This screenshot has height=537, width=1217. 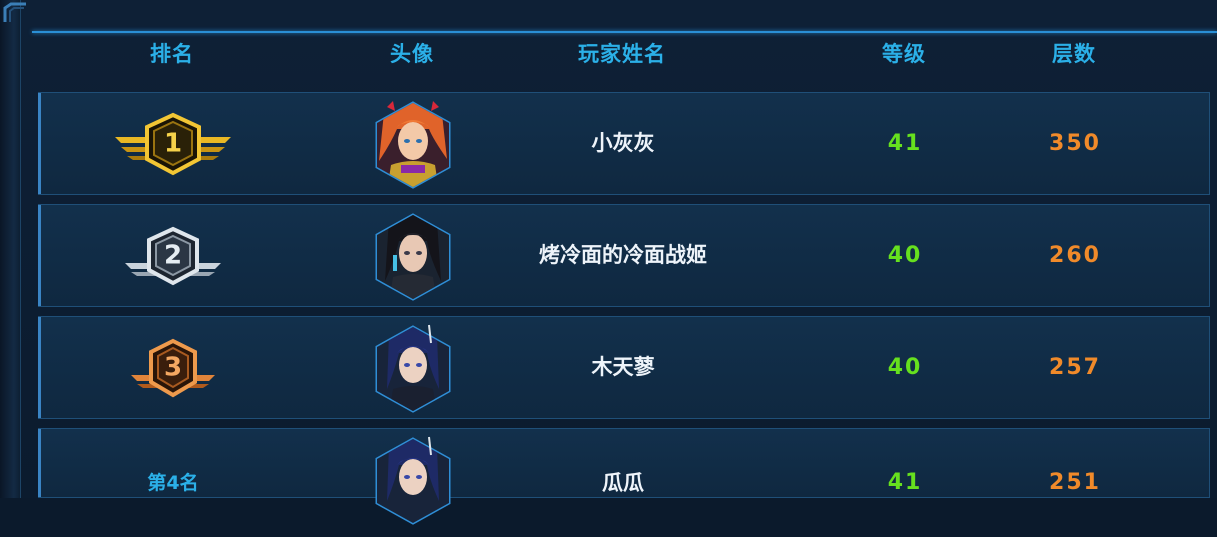 I want to click on medal-rank-number: 1, so click(x=173, y=143).